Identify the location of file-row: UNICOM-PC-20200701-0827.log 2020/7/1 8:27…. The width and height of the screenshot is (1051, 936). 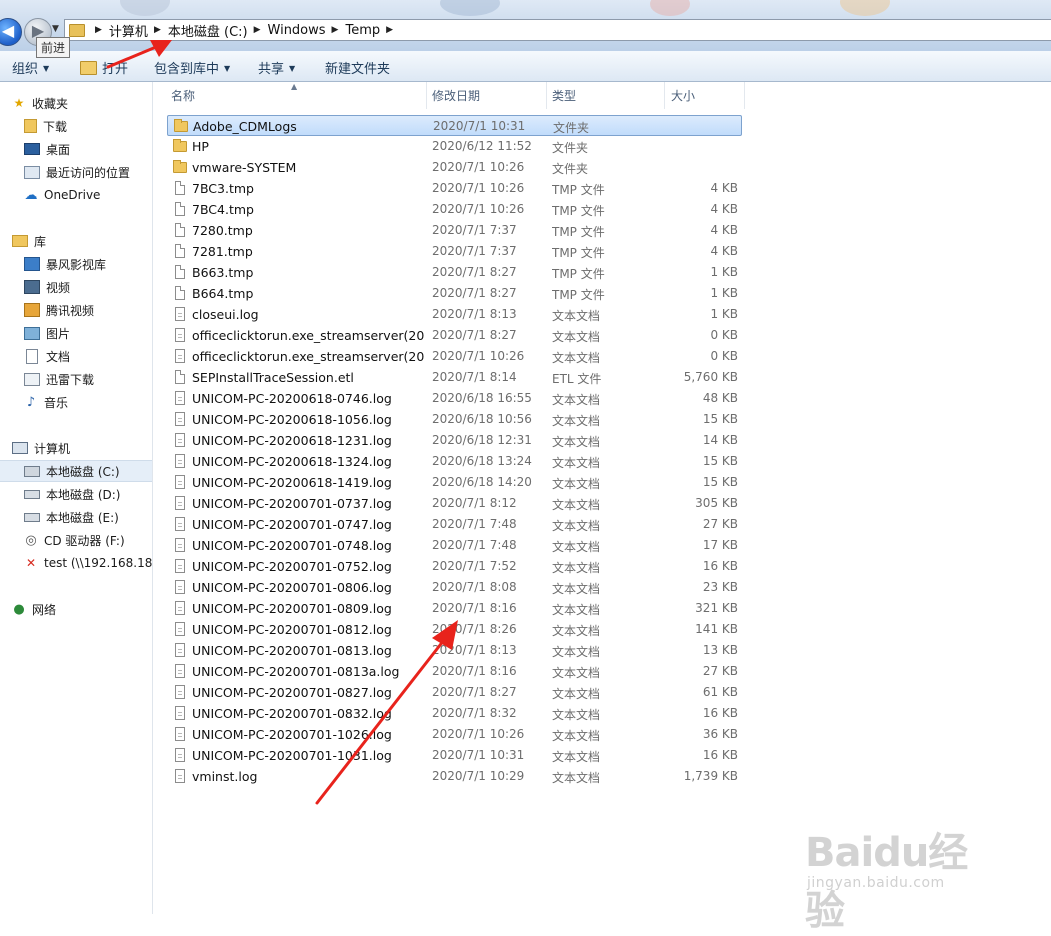
(454, 692).